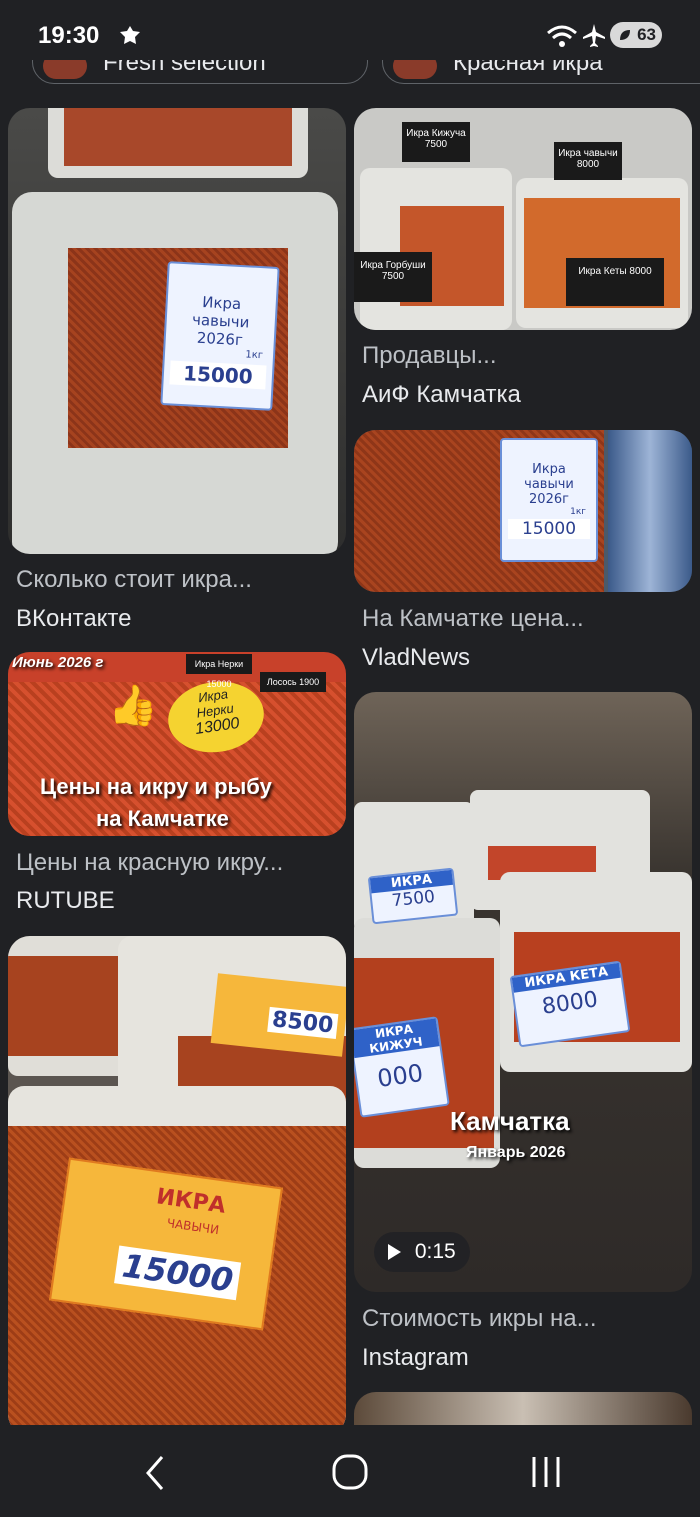 The width and height of the screenshot is (700, 1517). I want to click on price-tag: 8500, so click(278, 1015).